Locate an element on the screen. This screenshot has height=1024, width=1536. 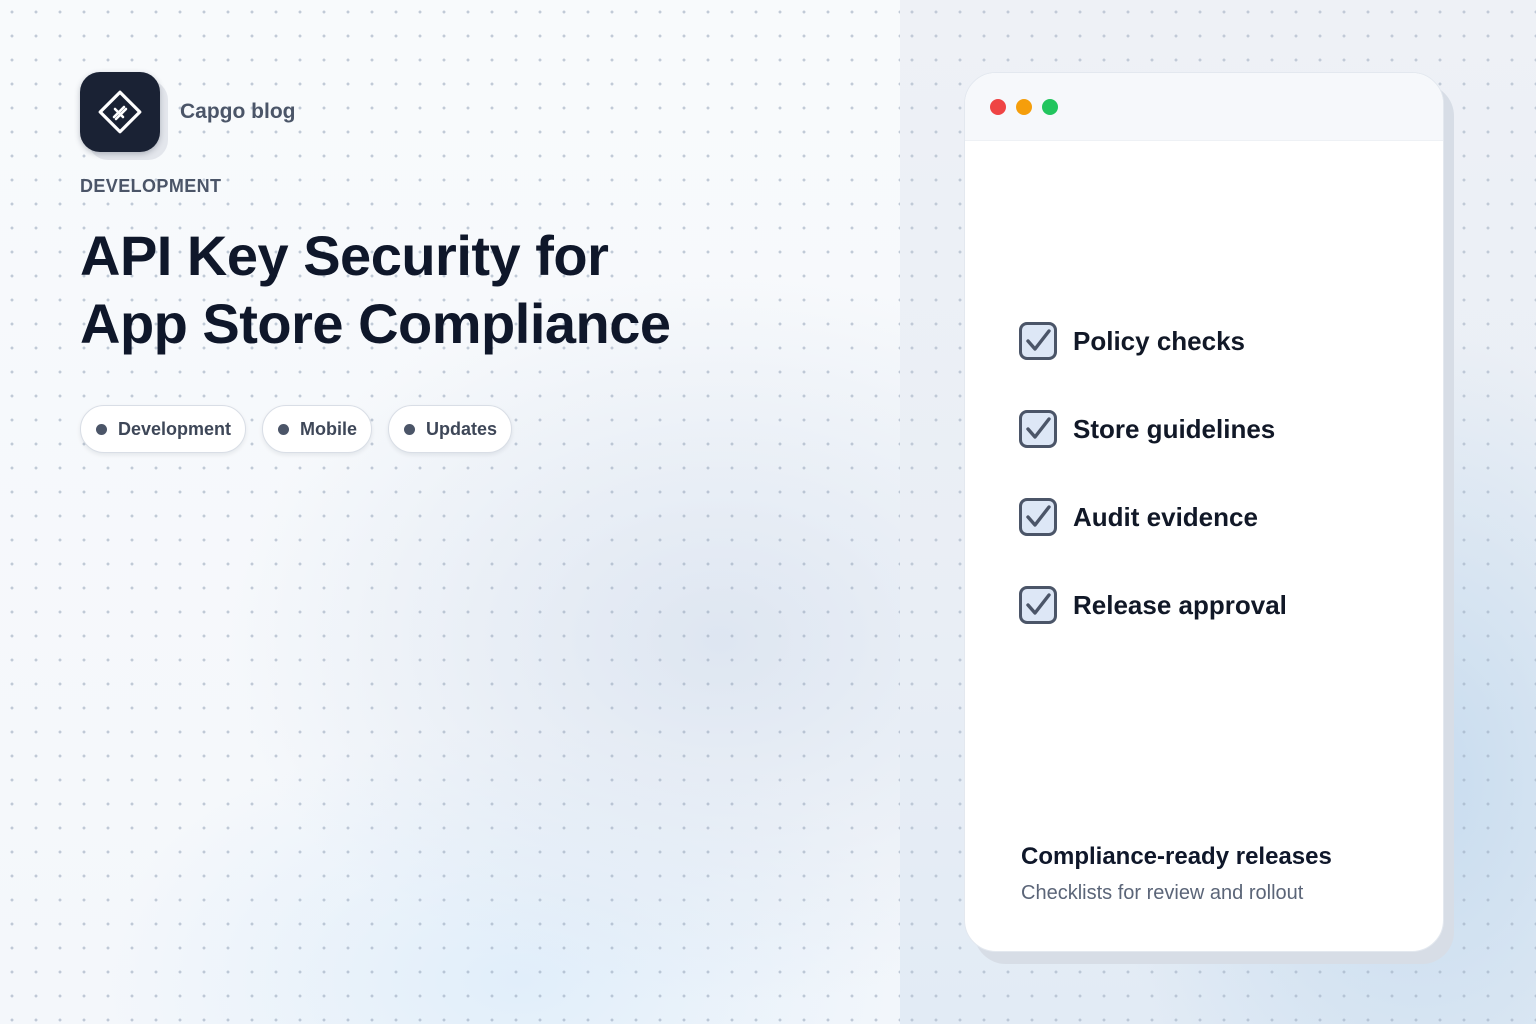
tag-label: Updates is located at coordinates (462, 428).